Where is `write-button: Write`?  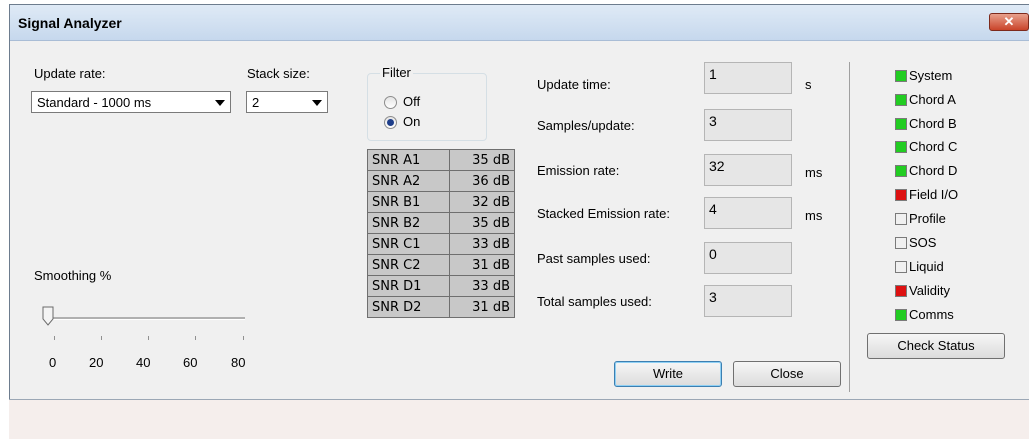
write-button: Write is located at coordinates (668, 374).